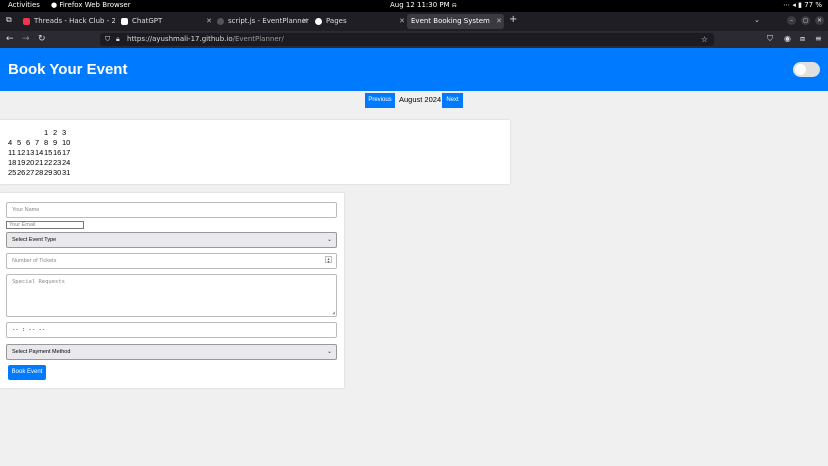  Describe the element at coordinates (26, 21) in the screenshot. I see `hackclub-favicon-icon` at that location.